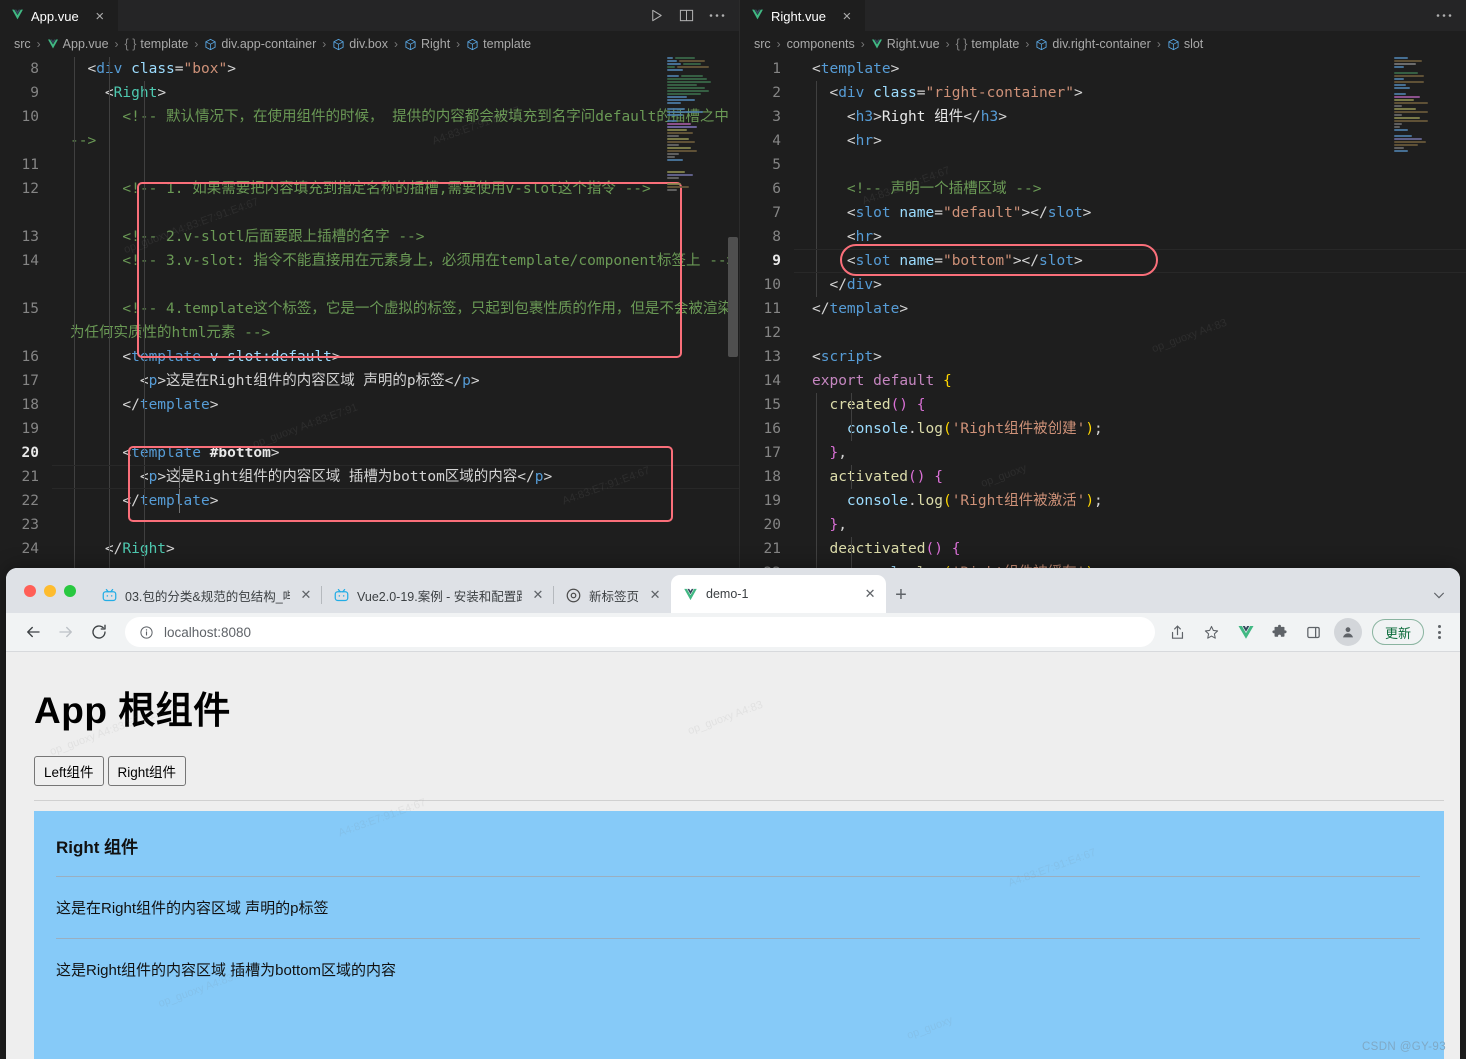 The height and width of the screenshot is (1059, 1466). I want to click on reload-button, so click(99, 632).